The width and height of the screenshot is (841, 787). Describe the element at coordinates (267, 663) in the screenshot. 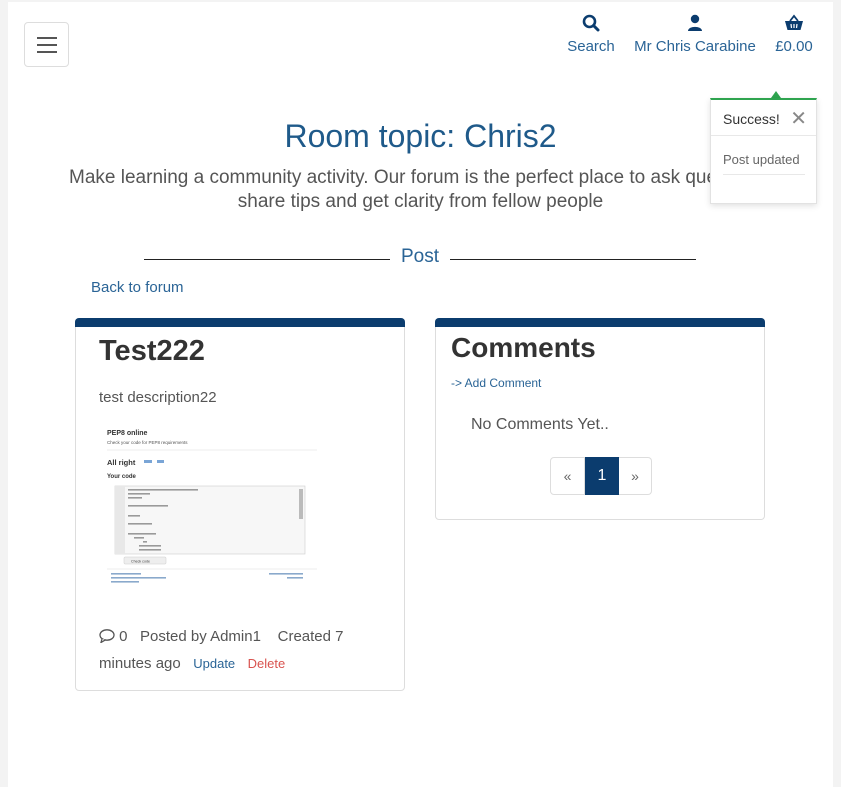

I see `delete-link: Delete` at that location.